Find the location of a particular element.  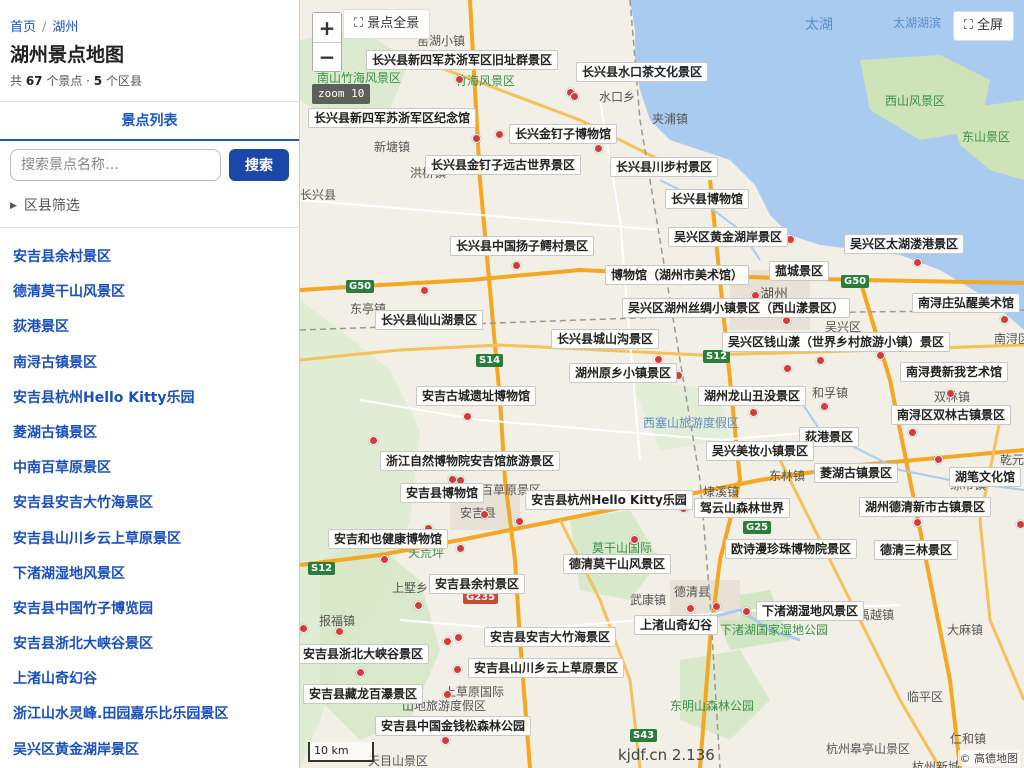

spot-list-item: 吴兴区黄金湖岸景区 is located at coordinates (149, 750).